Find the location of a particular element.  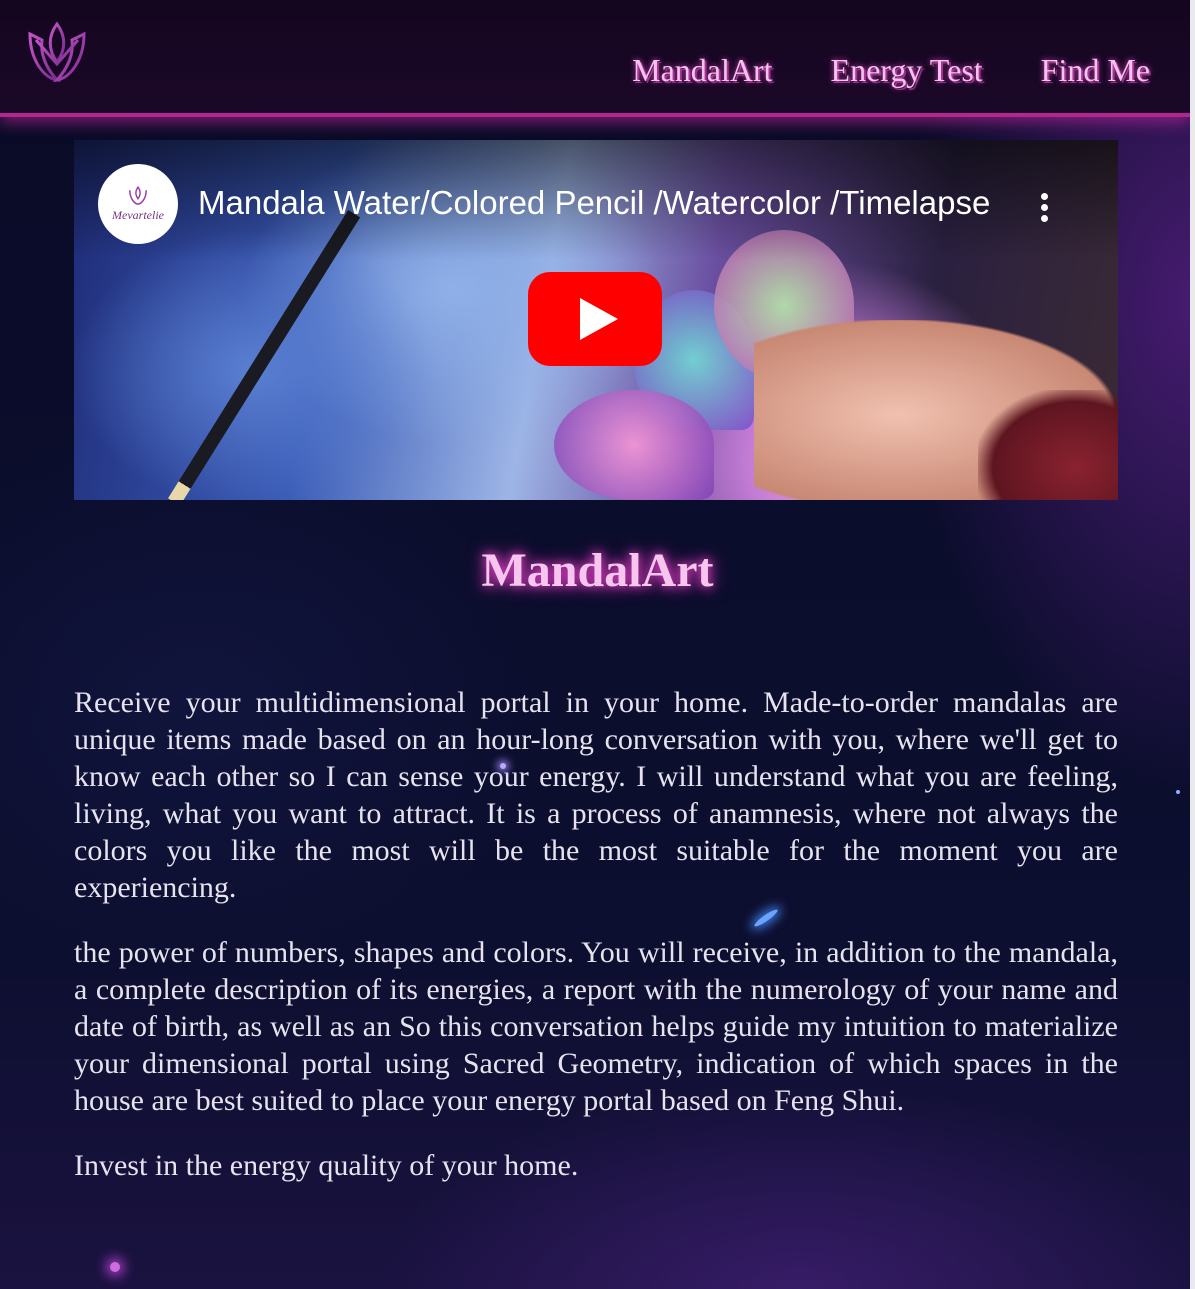

header-bar: MandalArt Energy Test Find Me is located at coordinates (595, 58).